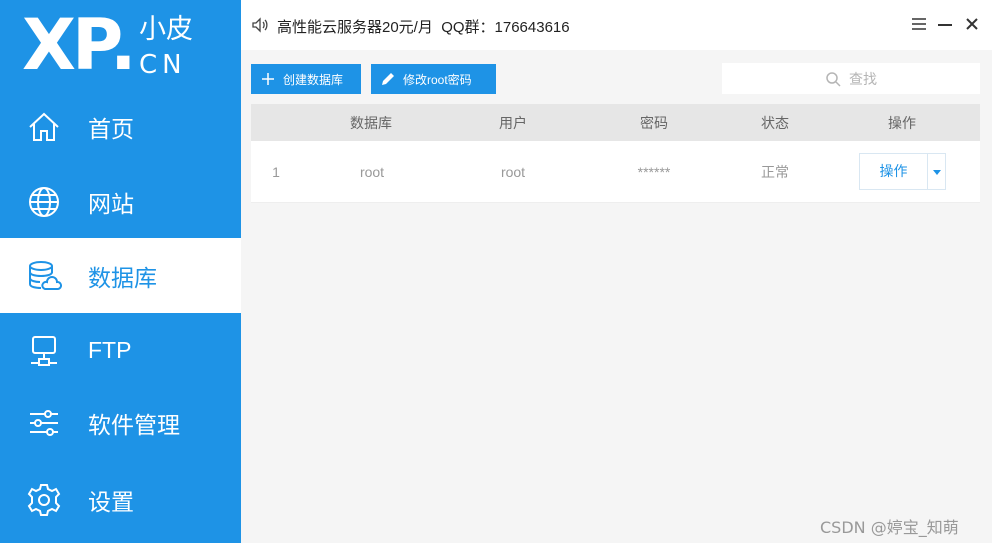  What do you see at coordinates (833, 79) in the screenshot?
I see `search-icon` at bounding box center [833, 79].